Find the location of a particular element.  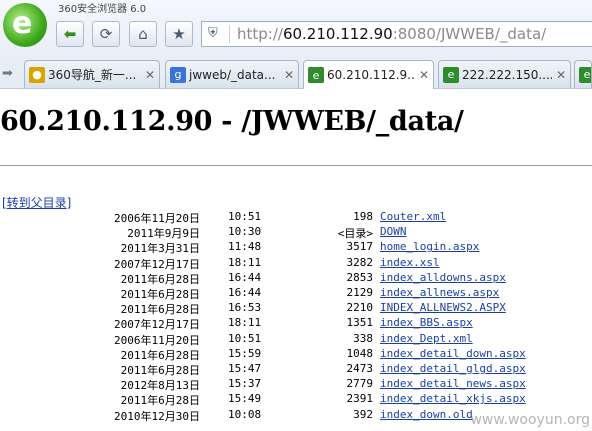

back-button: ⬅ is located at coordinates (70, 34).